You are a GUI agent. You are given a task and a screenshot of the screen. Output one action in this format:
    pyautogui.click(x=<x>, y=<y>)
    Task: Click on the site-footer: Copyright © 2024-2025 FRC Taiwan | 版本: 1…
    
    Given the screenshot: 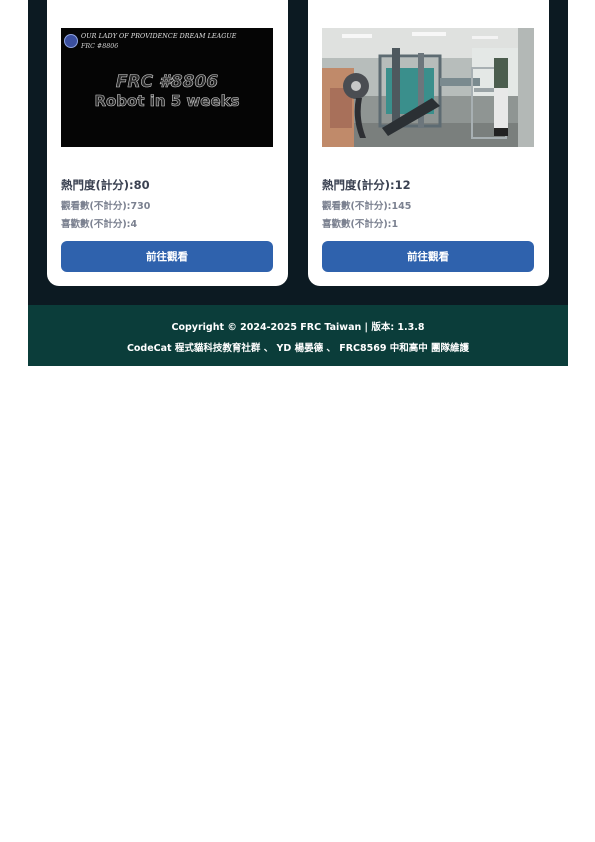 What is the action you would take?
    pyautogui.click(x=298, y=335)
    